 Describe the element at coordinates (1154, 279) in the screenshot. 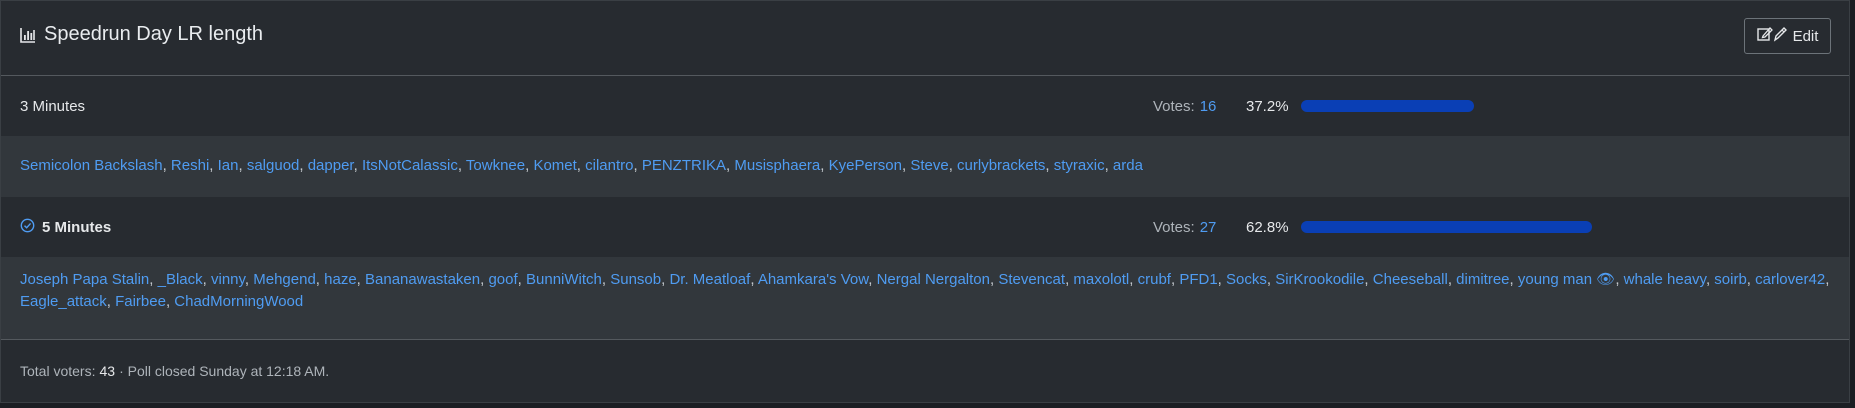

I see `voter-link: crubf` at that location.